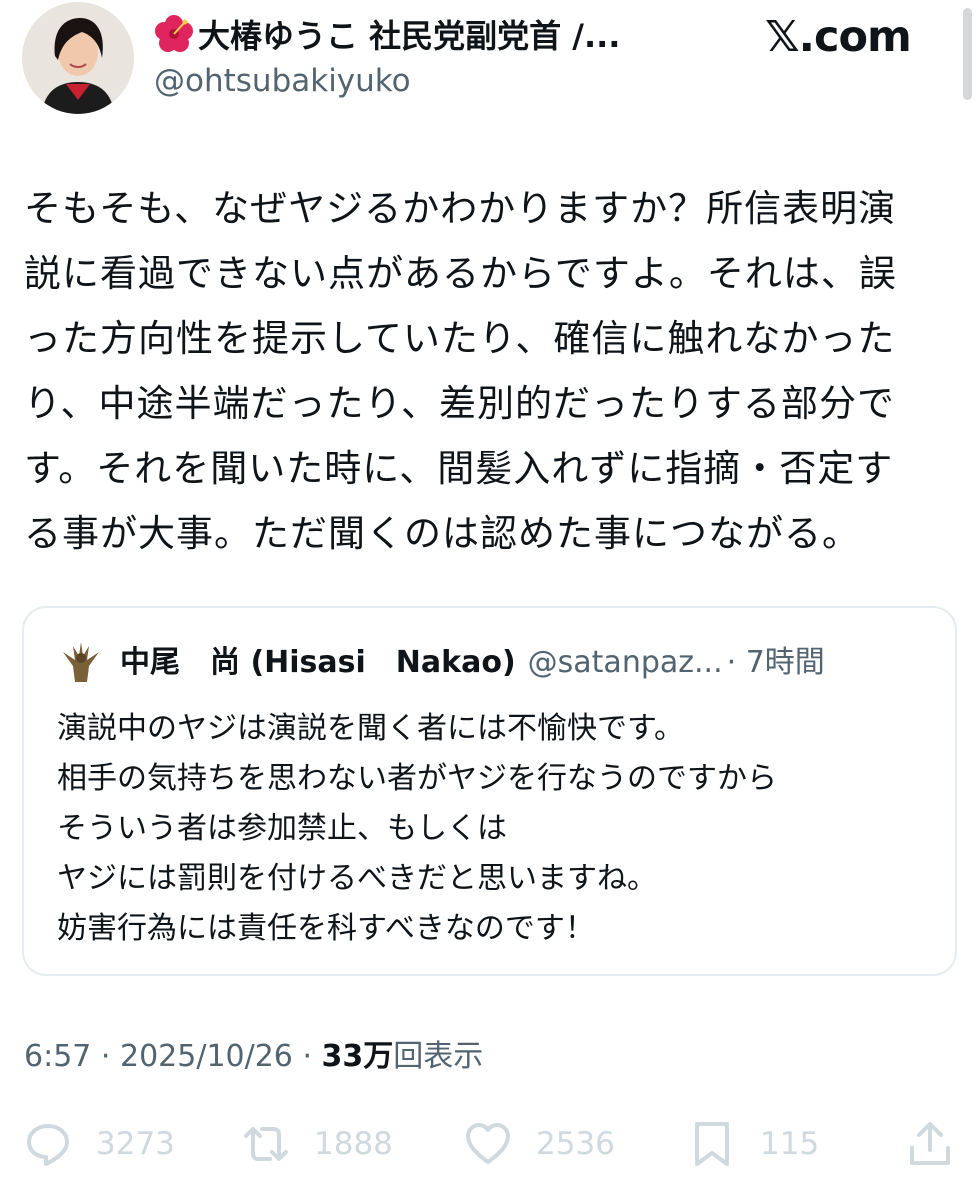  Describe the element at coordinates (967, 54) in the screenshot. I see `scrollbar` at that location.